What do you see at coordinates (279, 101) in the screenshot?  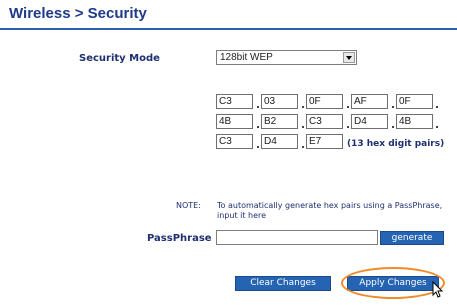 I see `hex-key-field: 03` at bounding box center [279, 101].